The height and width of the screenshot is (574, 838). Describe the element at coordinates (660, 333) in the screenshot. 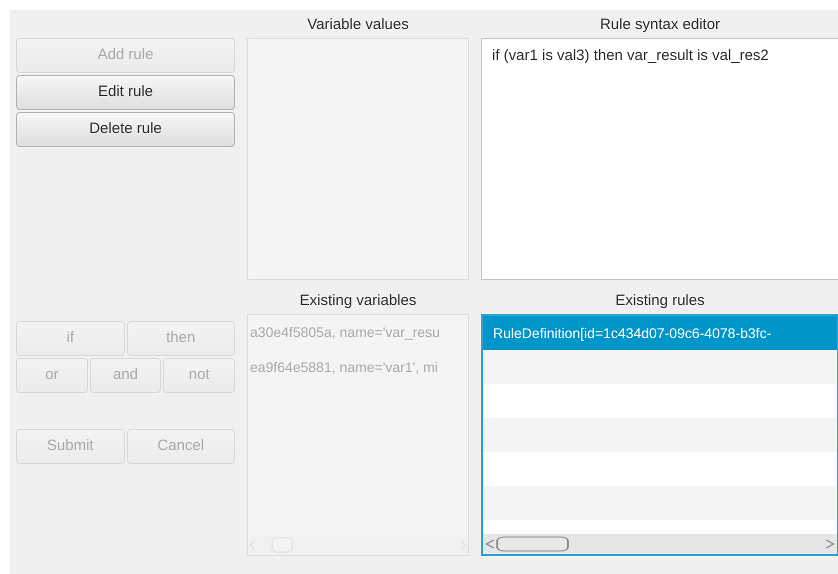

I see `list-item: RuleDefinition[id=1c434d07-09c6-4078-b3fc-` at that location.